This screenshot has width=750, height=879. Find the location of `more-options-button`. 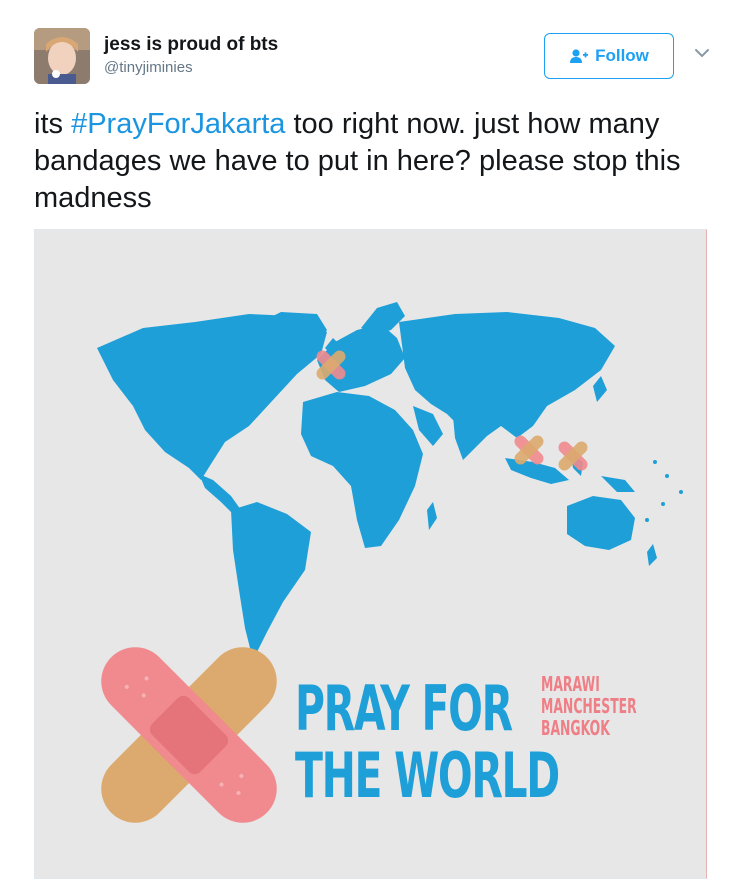

more-options-button is located at coordinates (702, 55).